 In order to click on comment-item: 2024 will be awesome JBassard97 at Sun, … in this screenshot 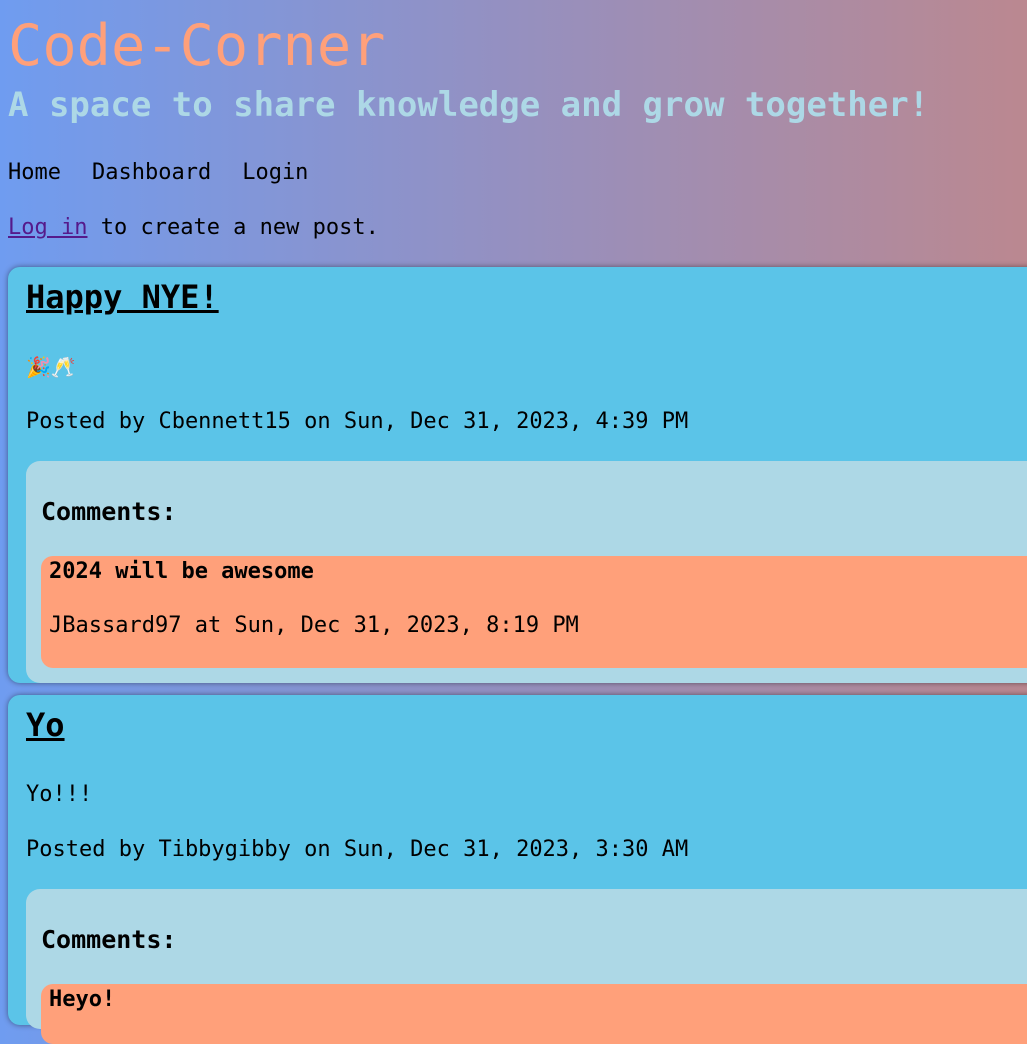, I will do `click(534, 612)`.